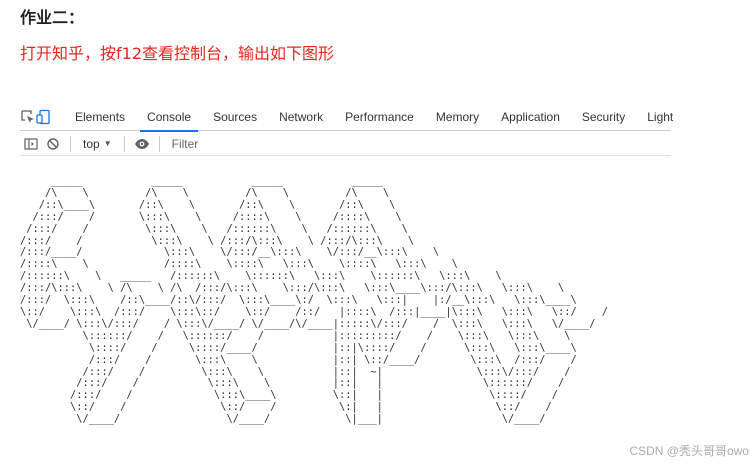 Image resolution: width=755 pixels, height=467 pixels. What do you see at coordinates (28, 117) in the screenshot?
I see `inspect-element-icon` at bounding box center [28, 117].